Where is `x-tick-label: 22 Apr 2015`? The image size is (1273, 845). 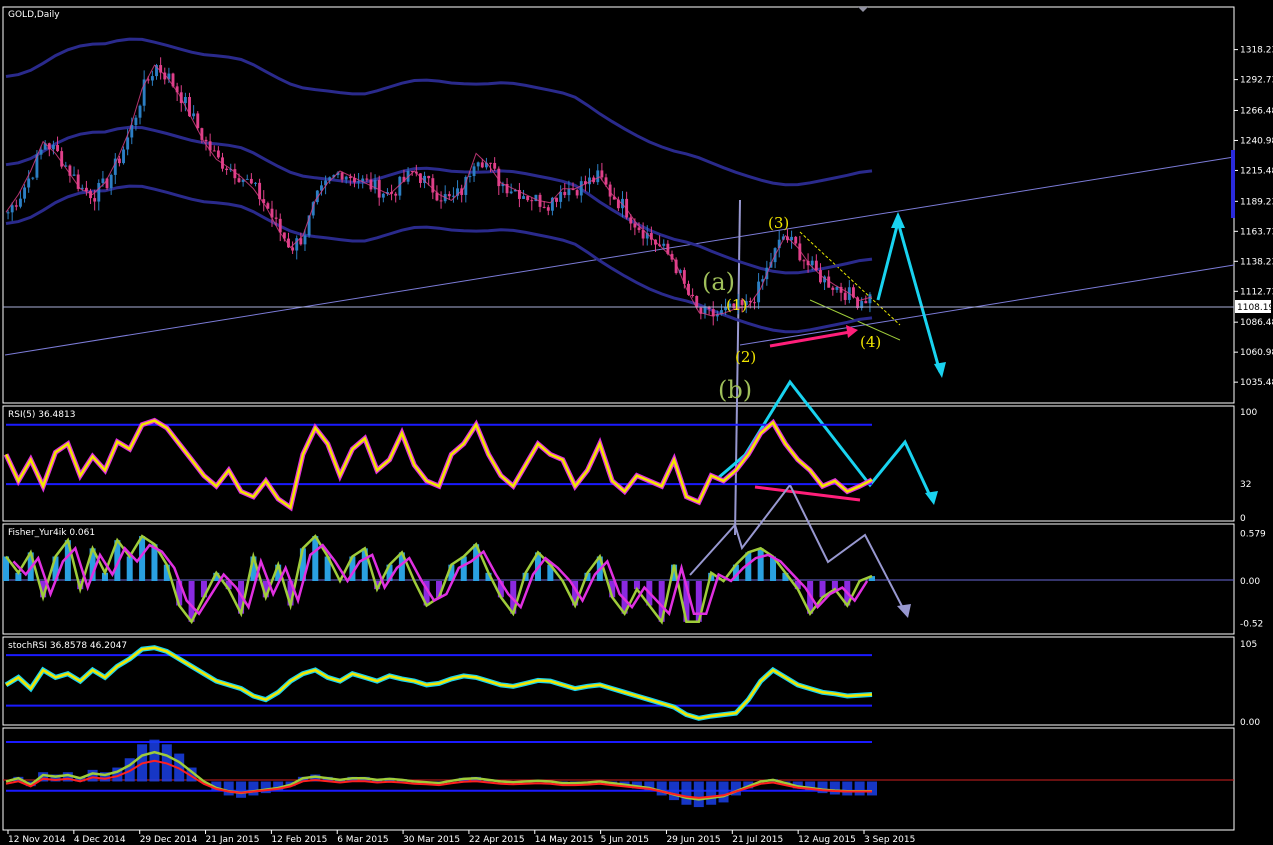
x-tick-label: 22 Apr 2015 is located at coordinates (497, 840).